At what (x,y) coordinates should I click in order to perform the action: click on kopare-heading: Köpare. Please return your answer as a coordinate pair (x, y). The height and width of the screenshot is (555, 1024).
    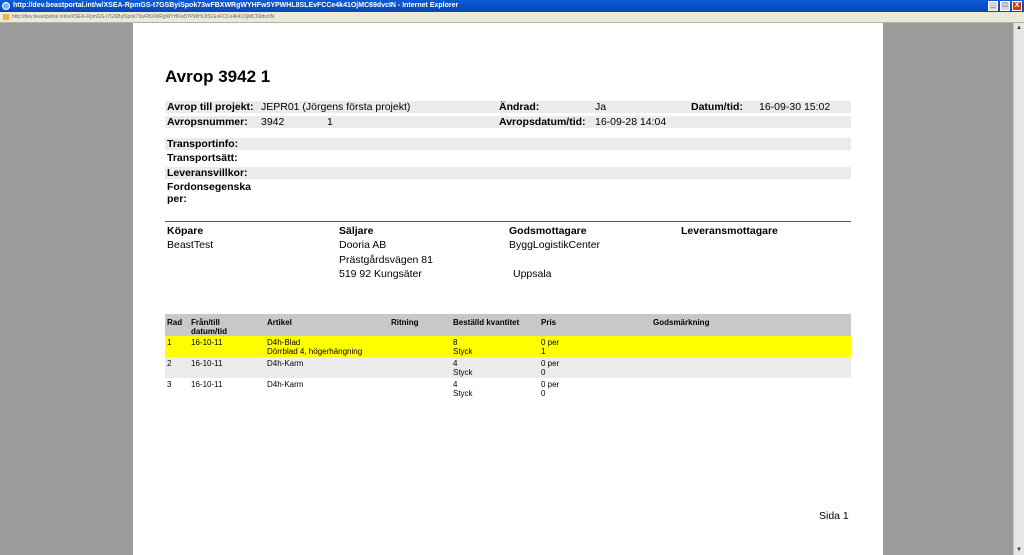
    Looking at the image, I should click on (185, 231).